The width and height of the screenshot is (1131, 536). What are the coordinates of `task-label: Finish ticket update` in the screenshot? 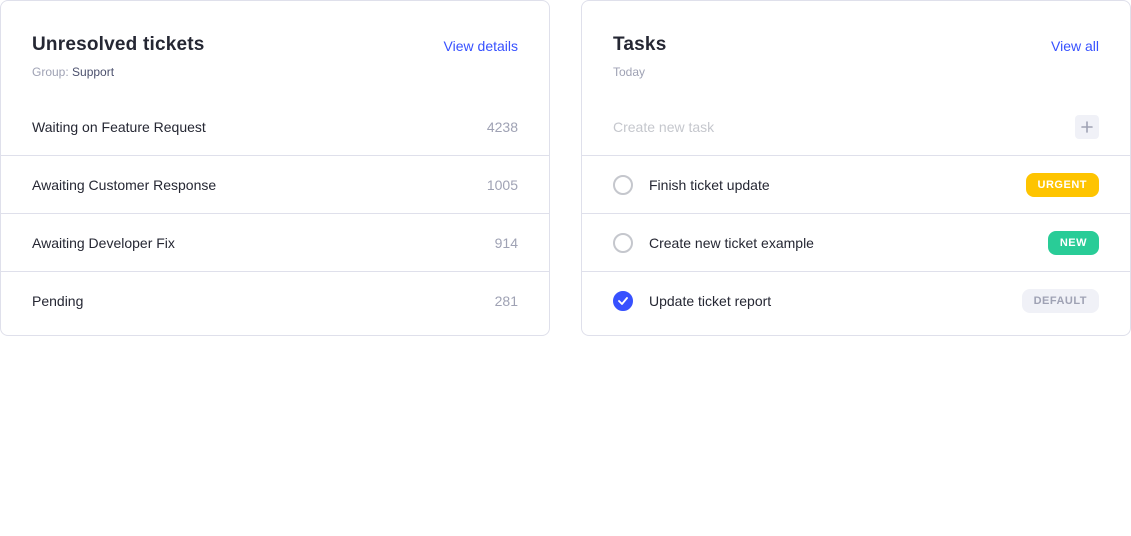 It's located at (709, 184).